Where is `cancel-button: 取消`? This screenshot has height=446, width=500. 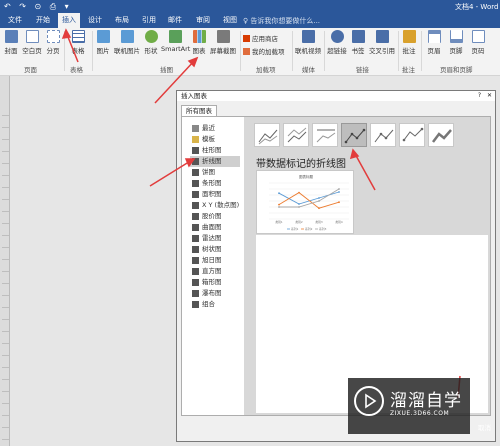 cancel-button: 取消 is located at coordinates (484, 427).